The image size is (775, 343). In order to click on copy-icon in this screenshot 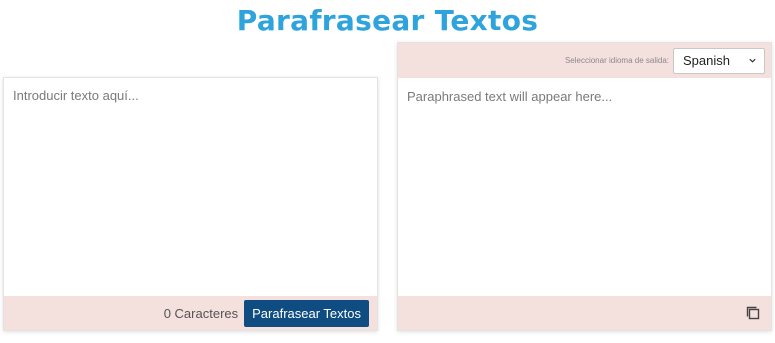, I will do `click(753, 313)`.